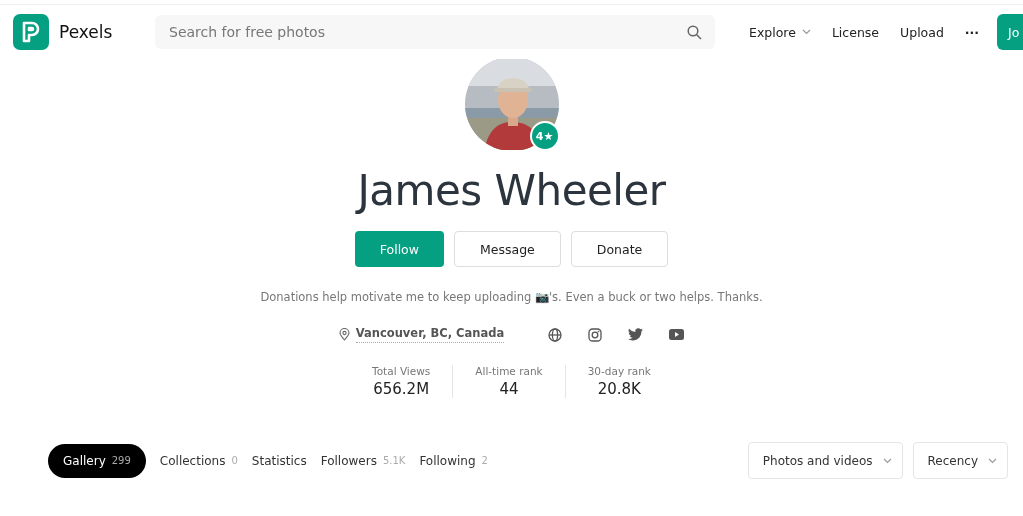  Describe the element at coordinates (595, 334) in the screenshot. I see `instagram-icon` at that location.